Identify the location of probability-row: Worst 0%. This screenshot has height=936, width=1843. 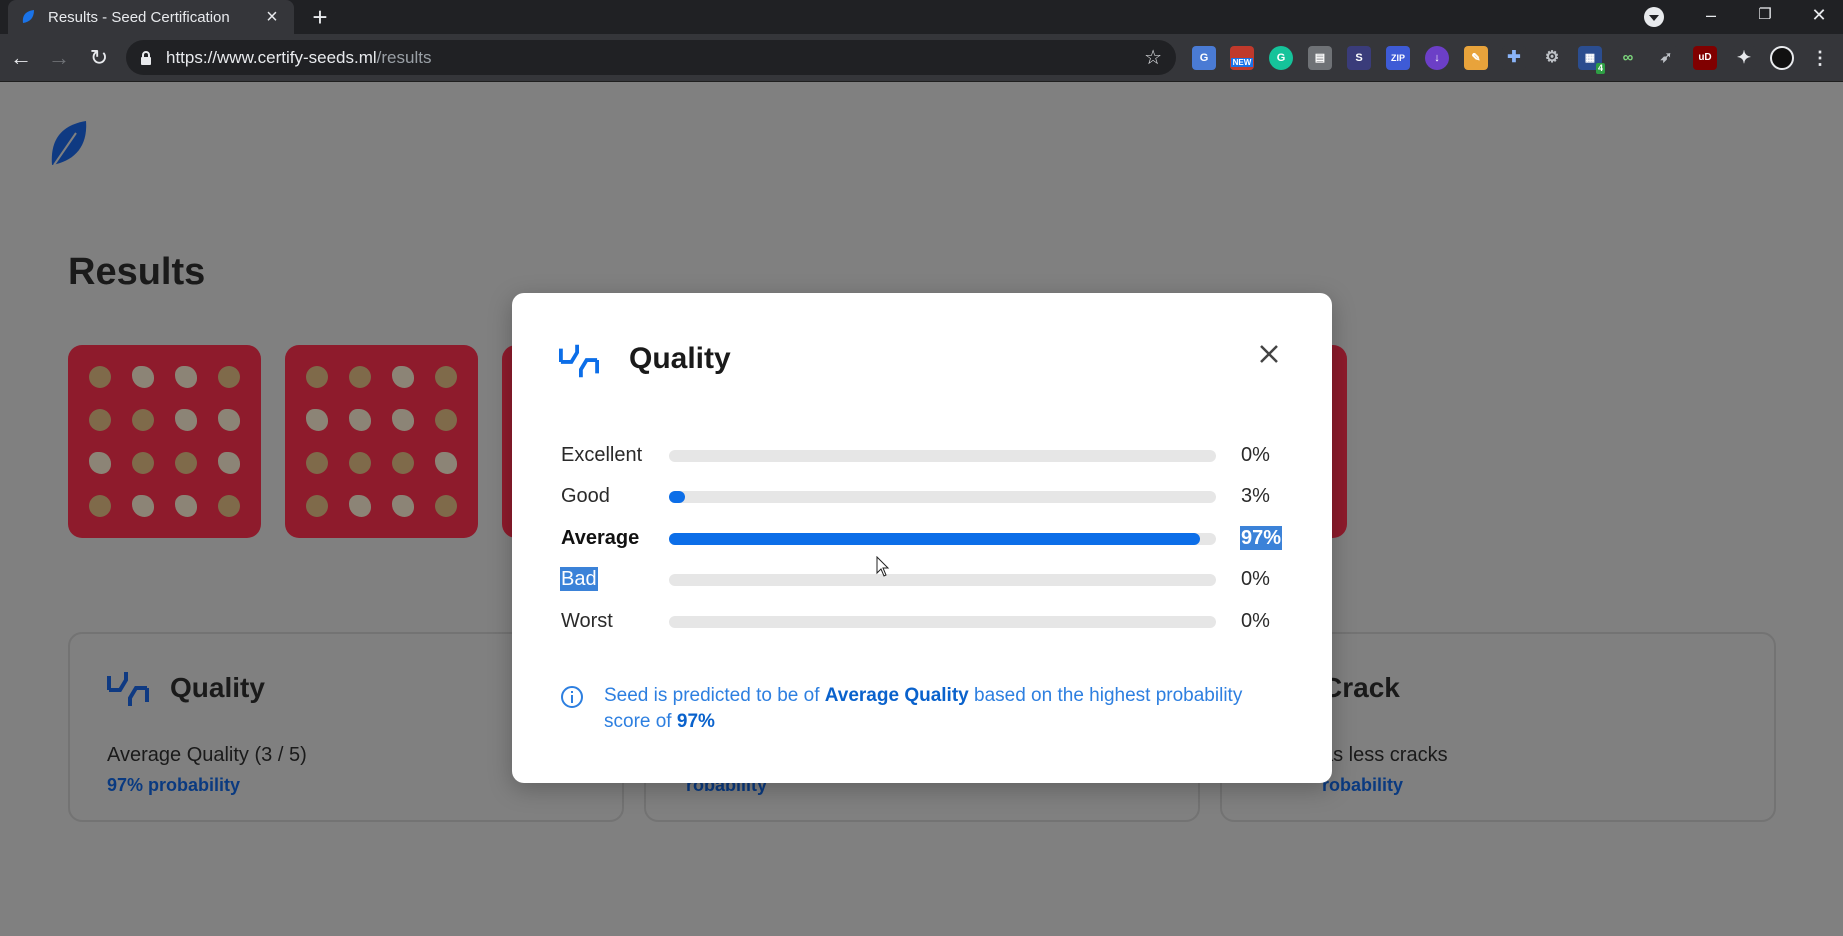
(930, 621).